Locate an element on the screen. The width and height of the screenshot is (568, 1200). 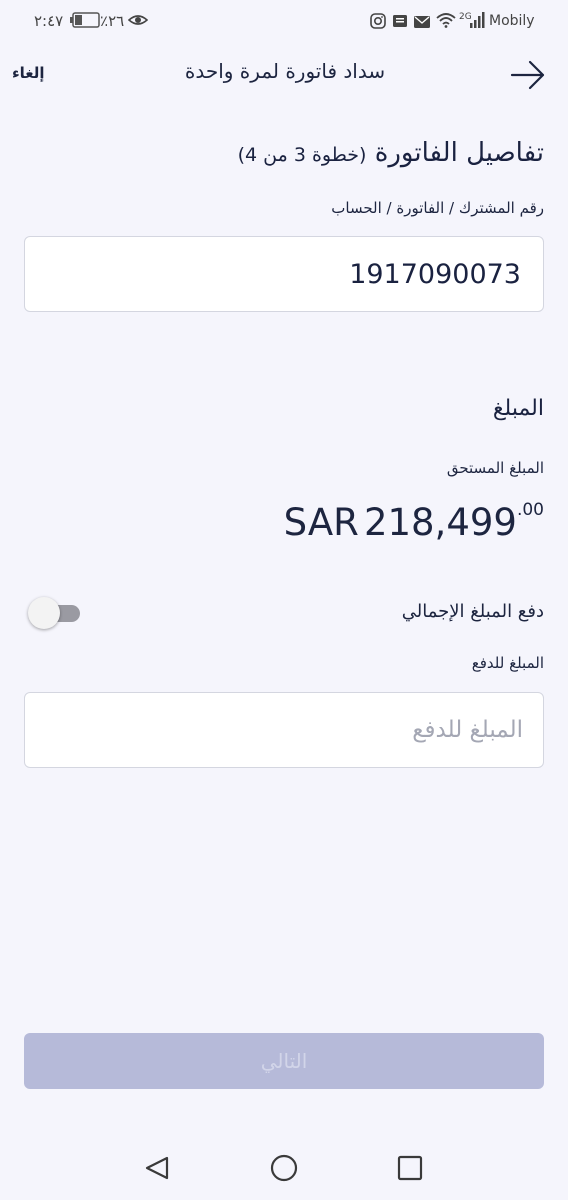
battery-percent: ٪٢٦ is located at coordinates (112, 21).